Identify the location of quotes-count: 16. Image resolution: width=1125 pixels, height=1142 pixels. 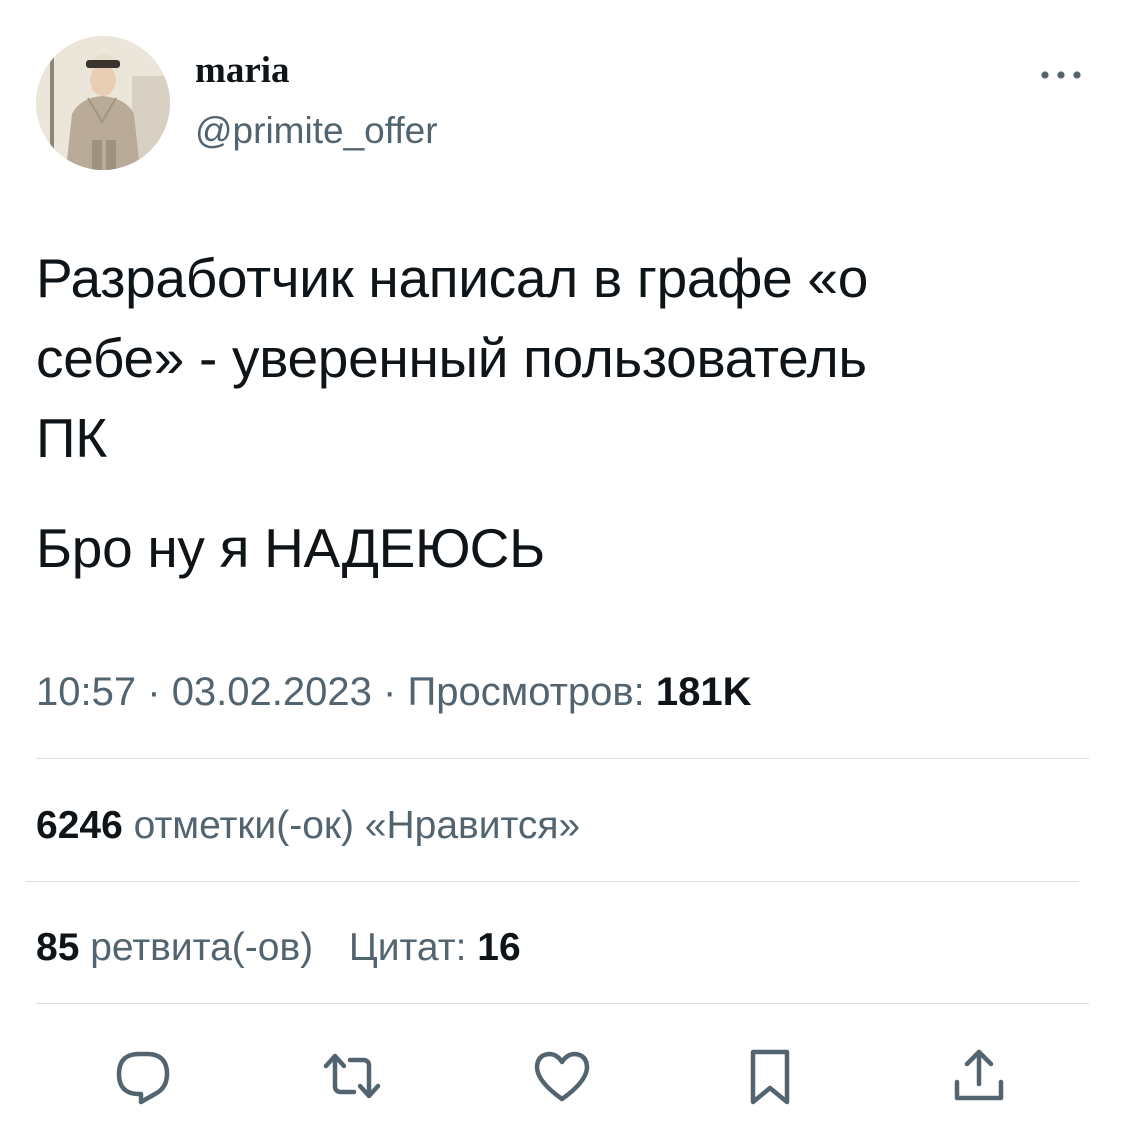
(499, 947).